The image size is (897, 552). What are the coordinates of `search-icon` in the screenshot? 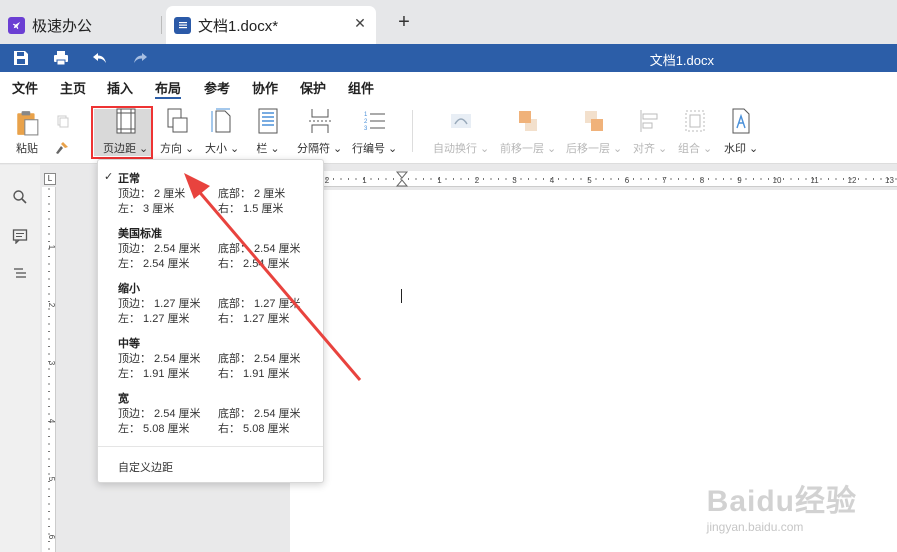 It's located at (20, 197).